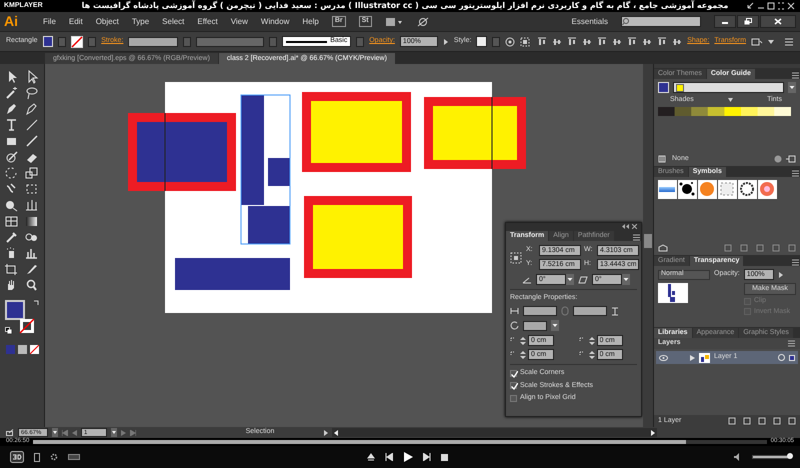  I want to click on share-icon, so click(10, 432).